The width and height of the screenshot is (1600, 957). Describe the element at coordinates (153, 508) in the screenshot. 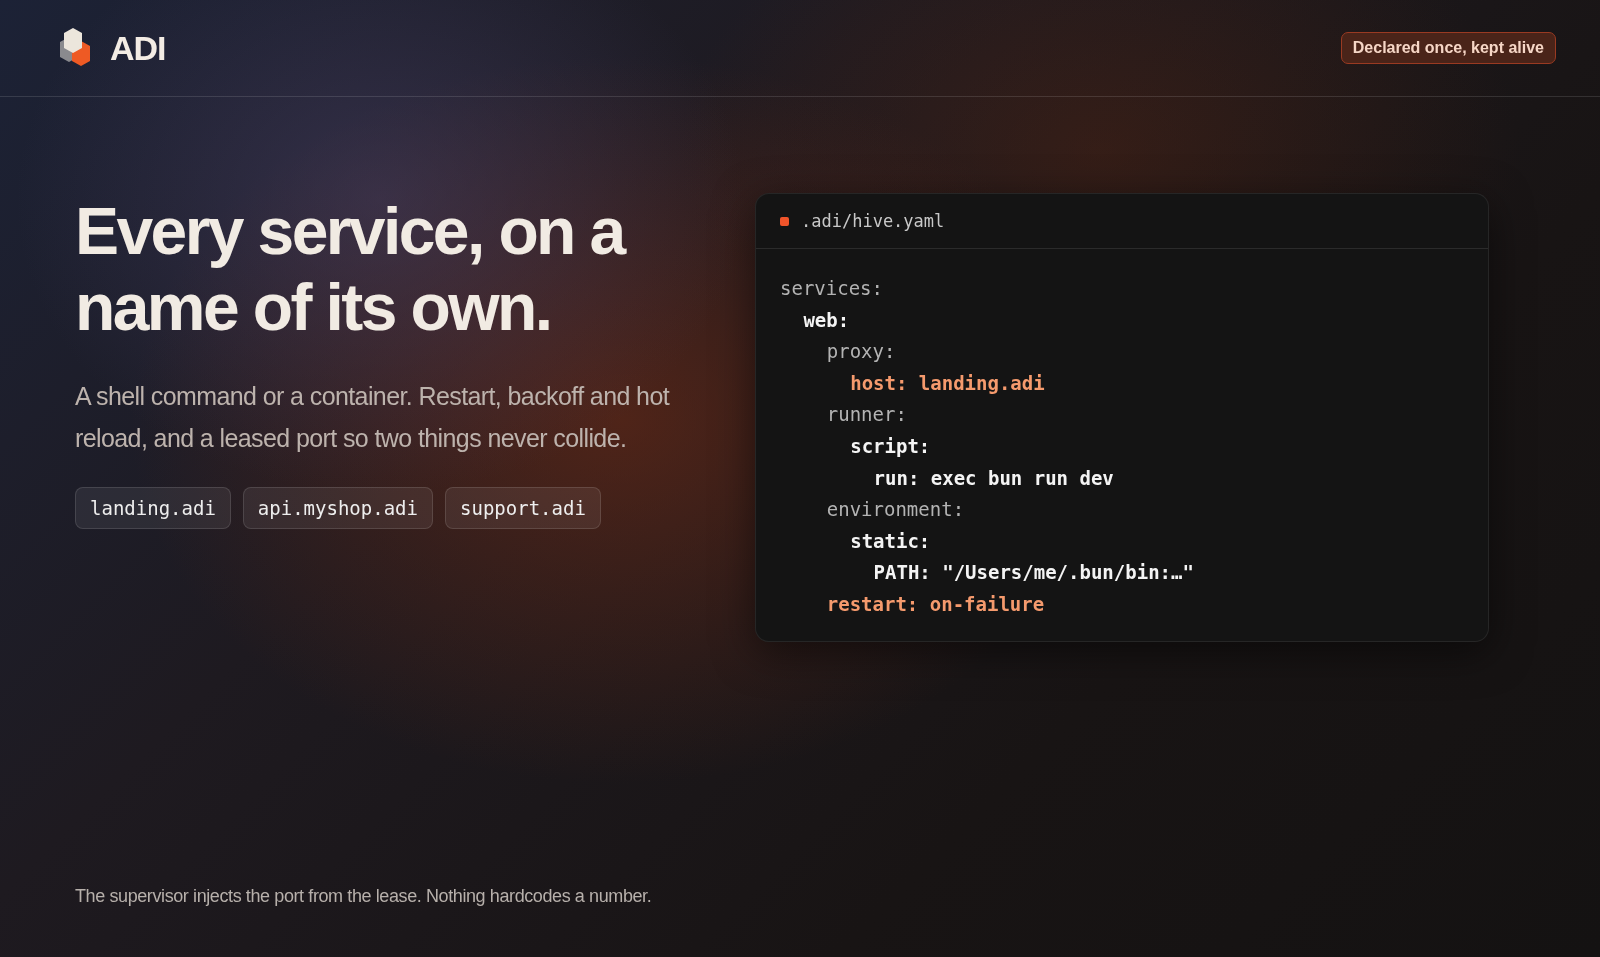

I see `domain-chip: landing.adi` at that location.